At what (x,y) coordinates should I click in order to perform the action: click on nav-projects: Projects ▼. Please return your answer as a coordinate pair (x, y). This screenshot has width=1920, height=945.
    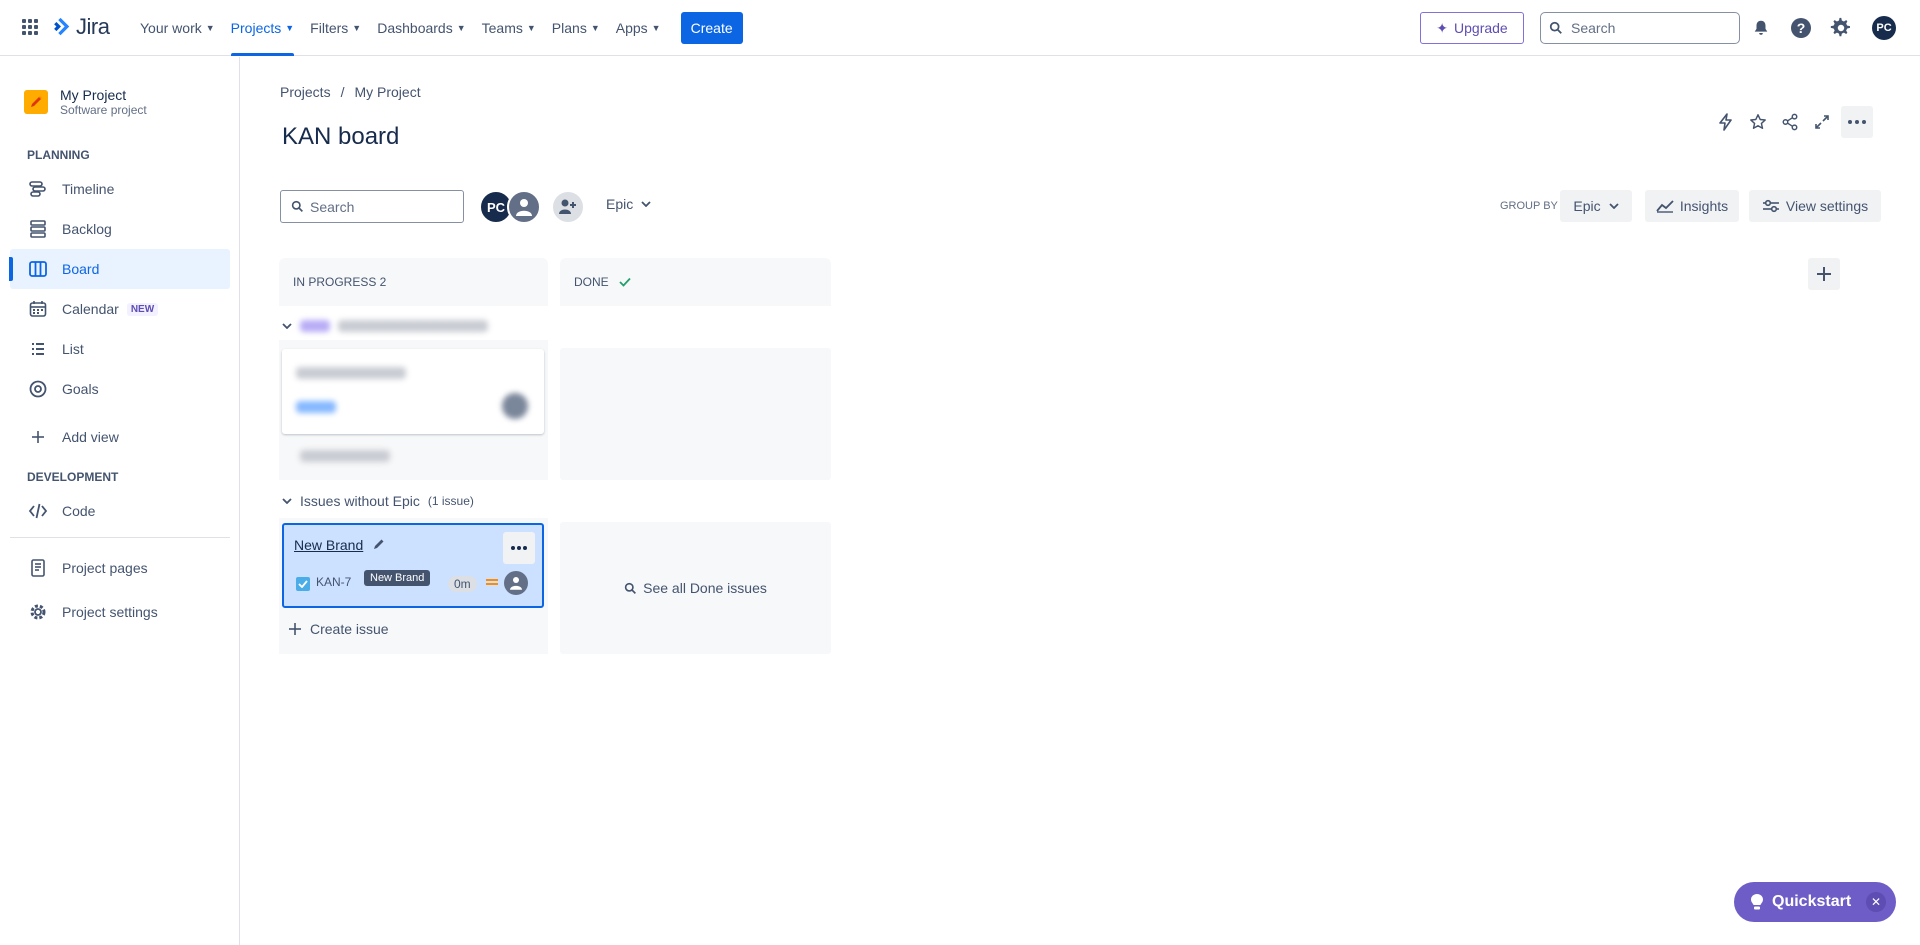
    Looking at the image, I should click on (263, 28).